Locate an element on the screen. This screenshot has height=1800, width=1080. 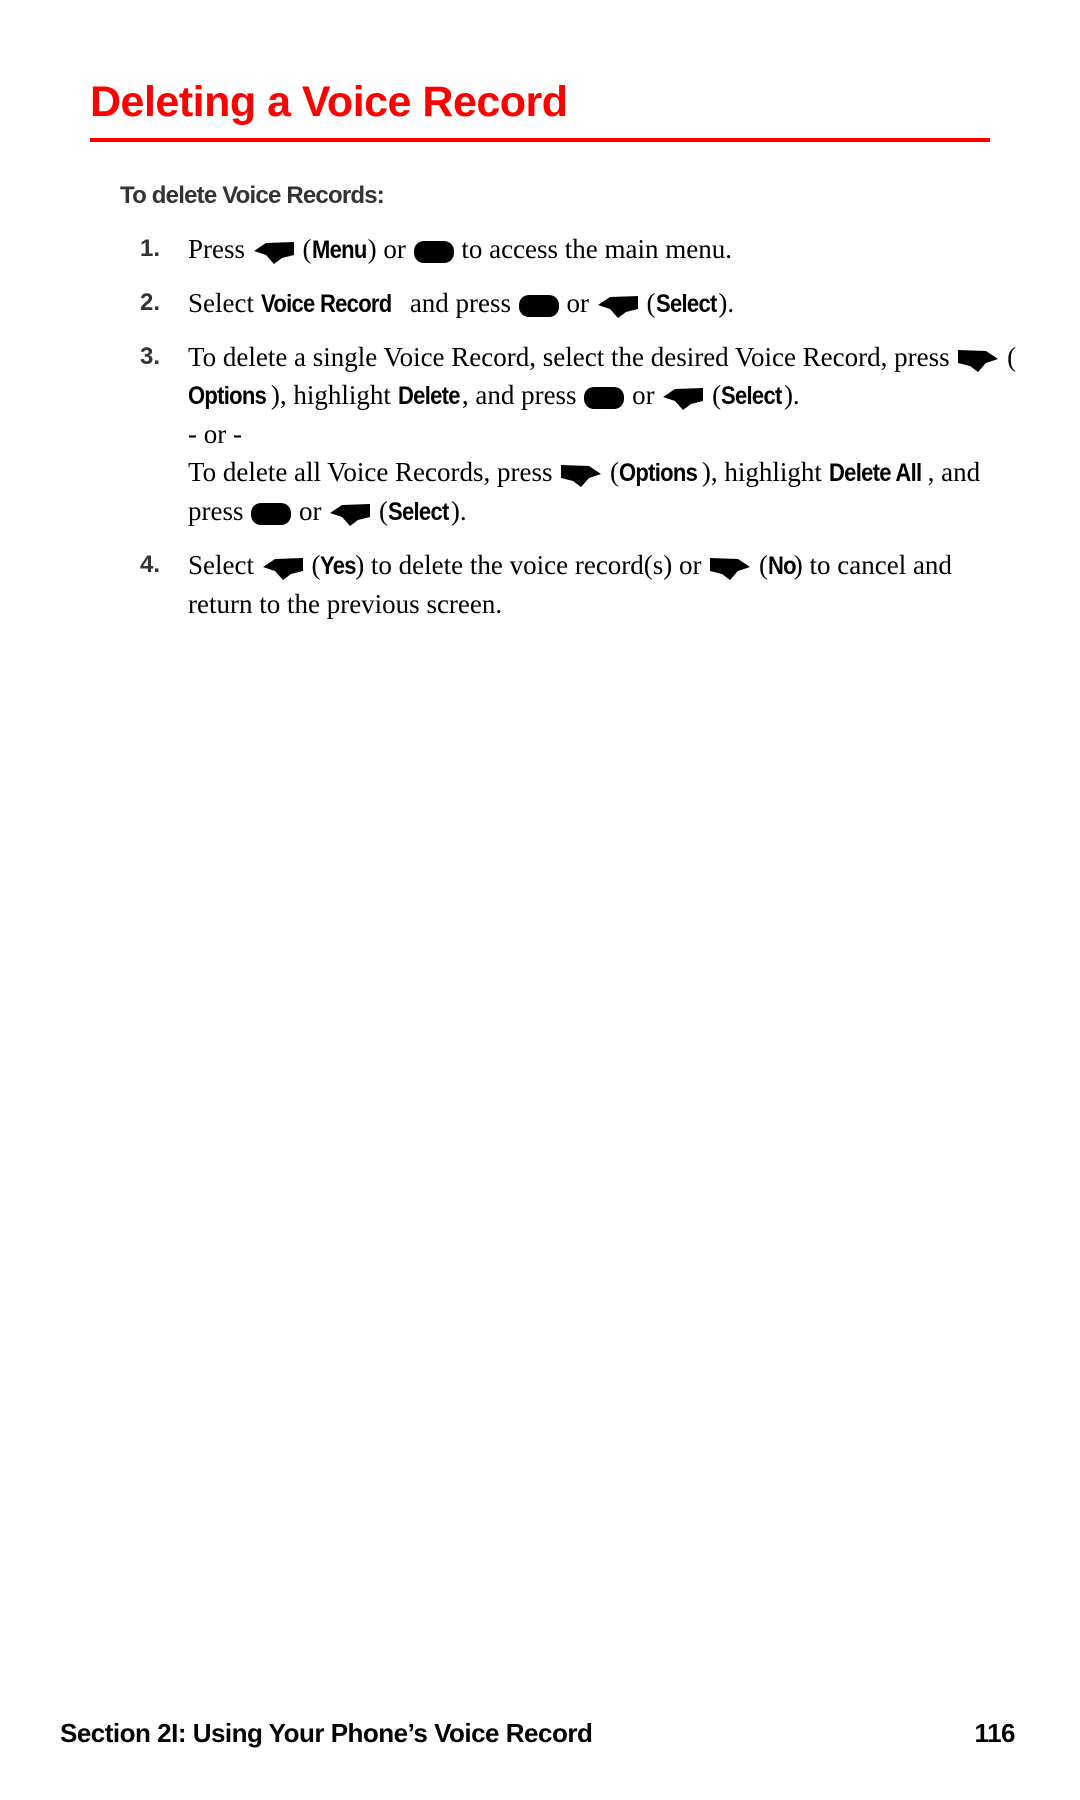
softkey-label-menu: Menu is located at coordinates (339, 250).